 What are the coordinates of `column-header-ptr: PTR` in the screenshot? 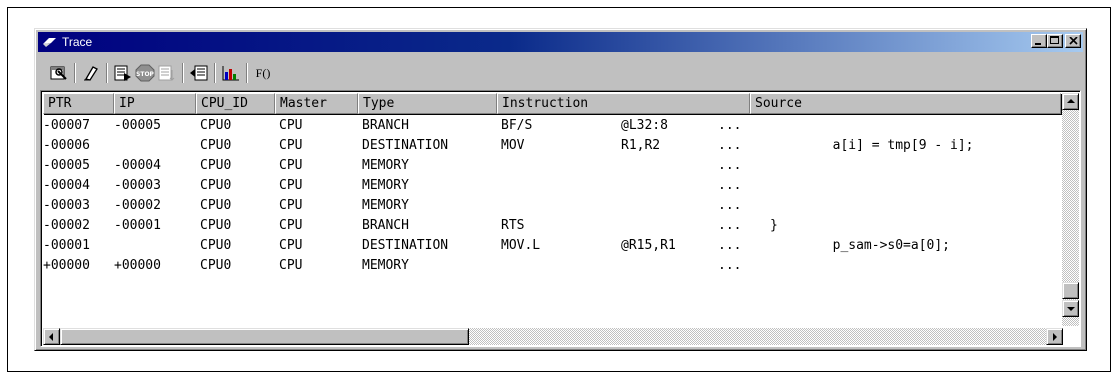 It's located at (78, 103).